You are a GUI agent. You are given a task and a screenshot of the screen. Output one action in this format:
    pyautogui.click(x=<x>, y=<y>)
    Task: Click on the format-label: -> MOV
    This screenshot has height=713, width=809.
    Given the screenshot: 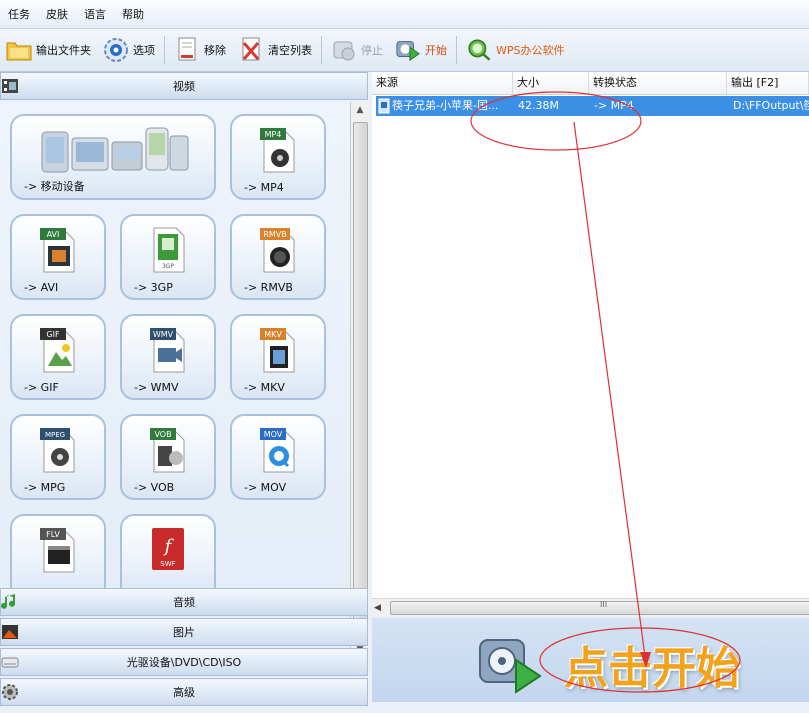 What is the action you would take?
    pyautogui.click(x=265, y=487)
    